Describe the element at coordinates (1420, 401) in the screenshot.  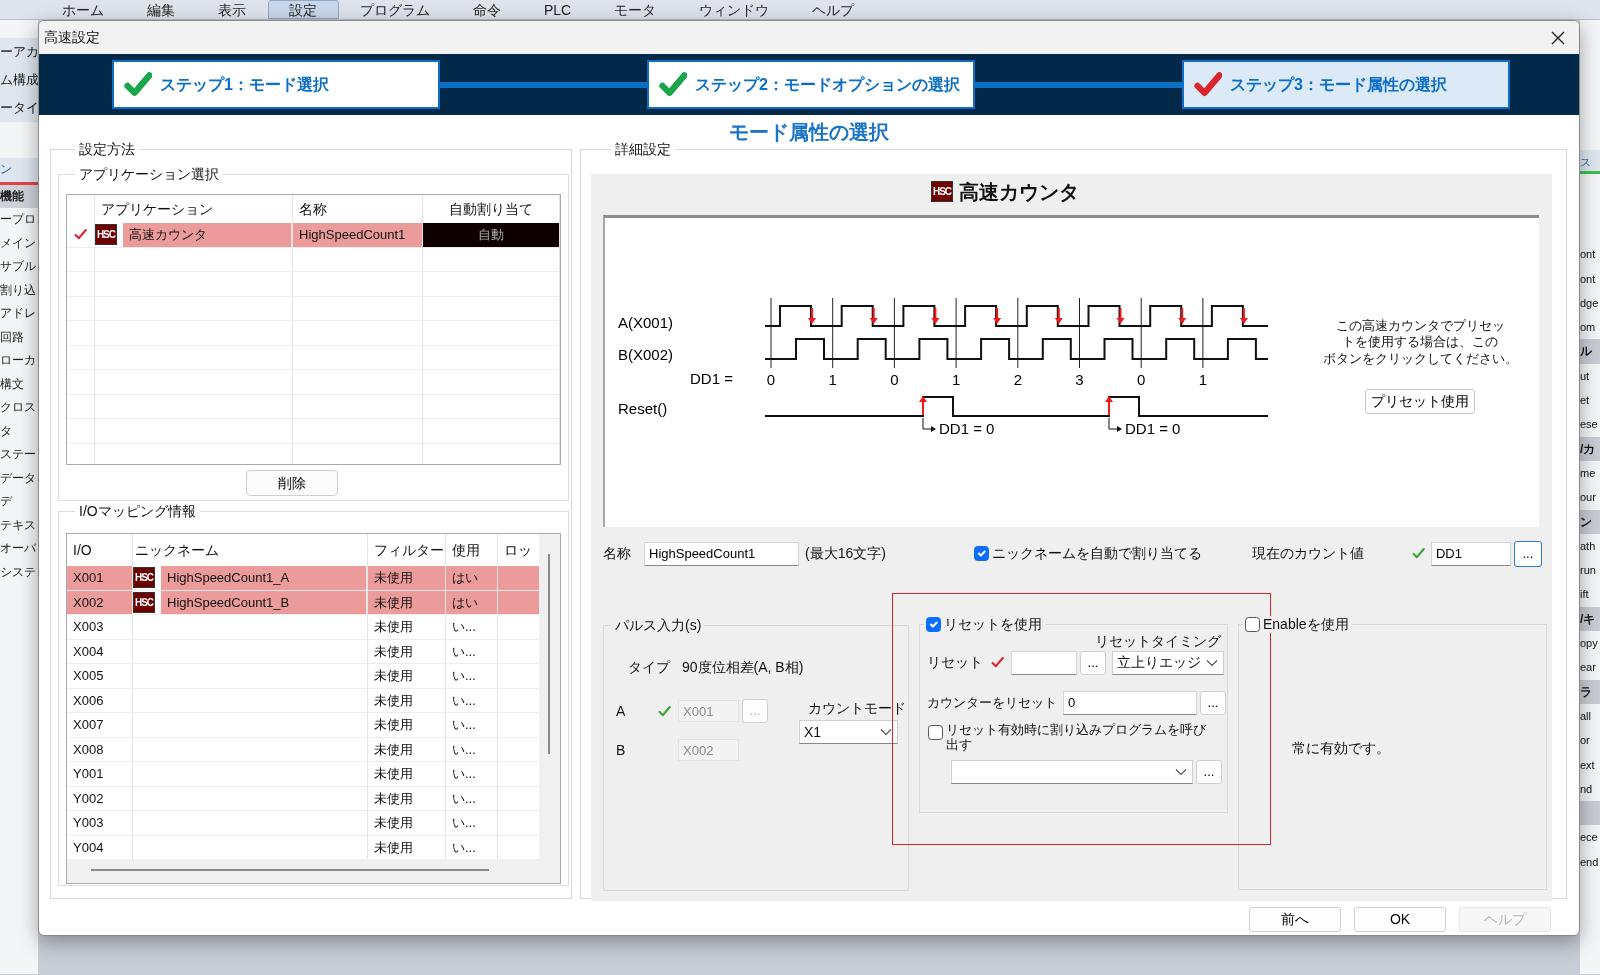
I see `preset-button: プリセット使用` at that location.